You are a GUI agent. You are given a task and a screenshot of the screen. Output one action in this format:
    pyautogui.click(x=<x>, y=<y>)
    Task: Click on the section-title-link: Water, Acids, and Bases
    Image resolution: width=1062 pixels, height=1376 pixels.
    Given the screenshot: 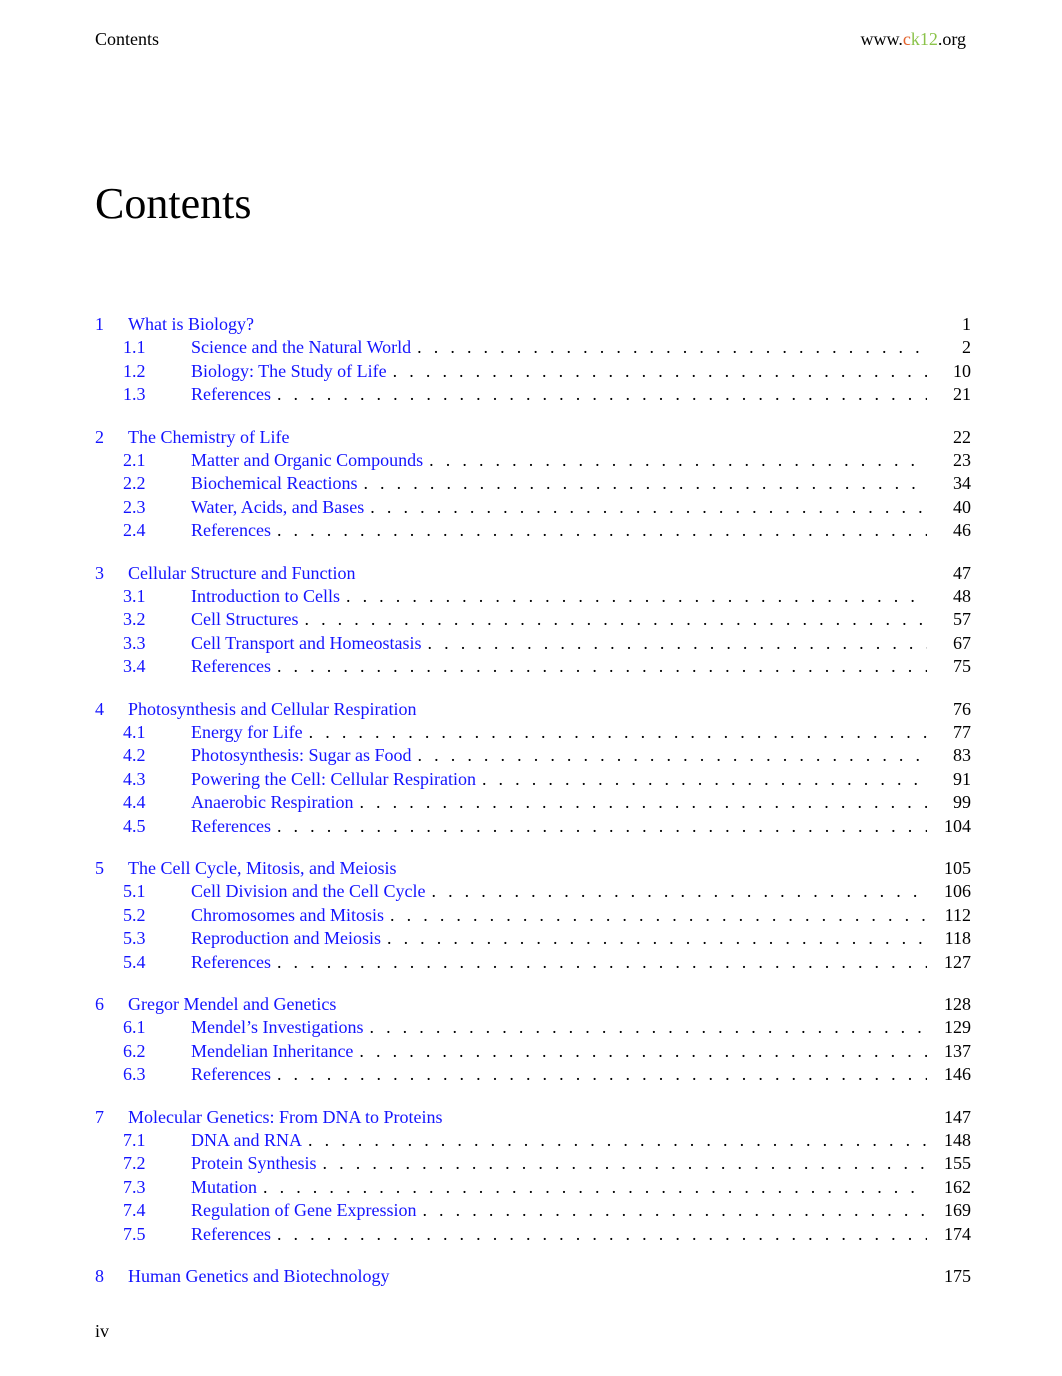 What is the action you would take?
    pyautogui.click(x=280, y=508)
    